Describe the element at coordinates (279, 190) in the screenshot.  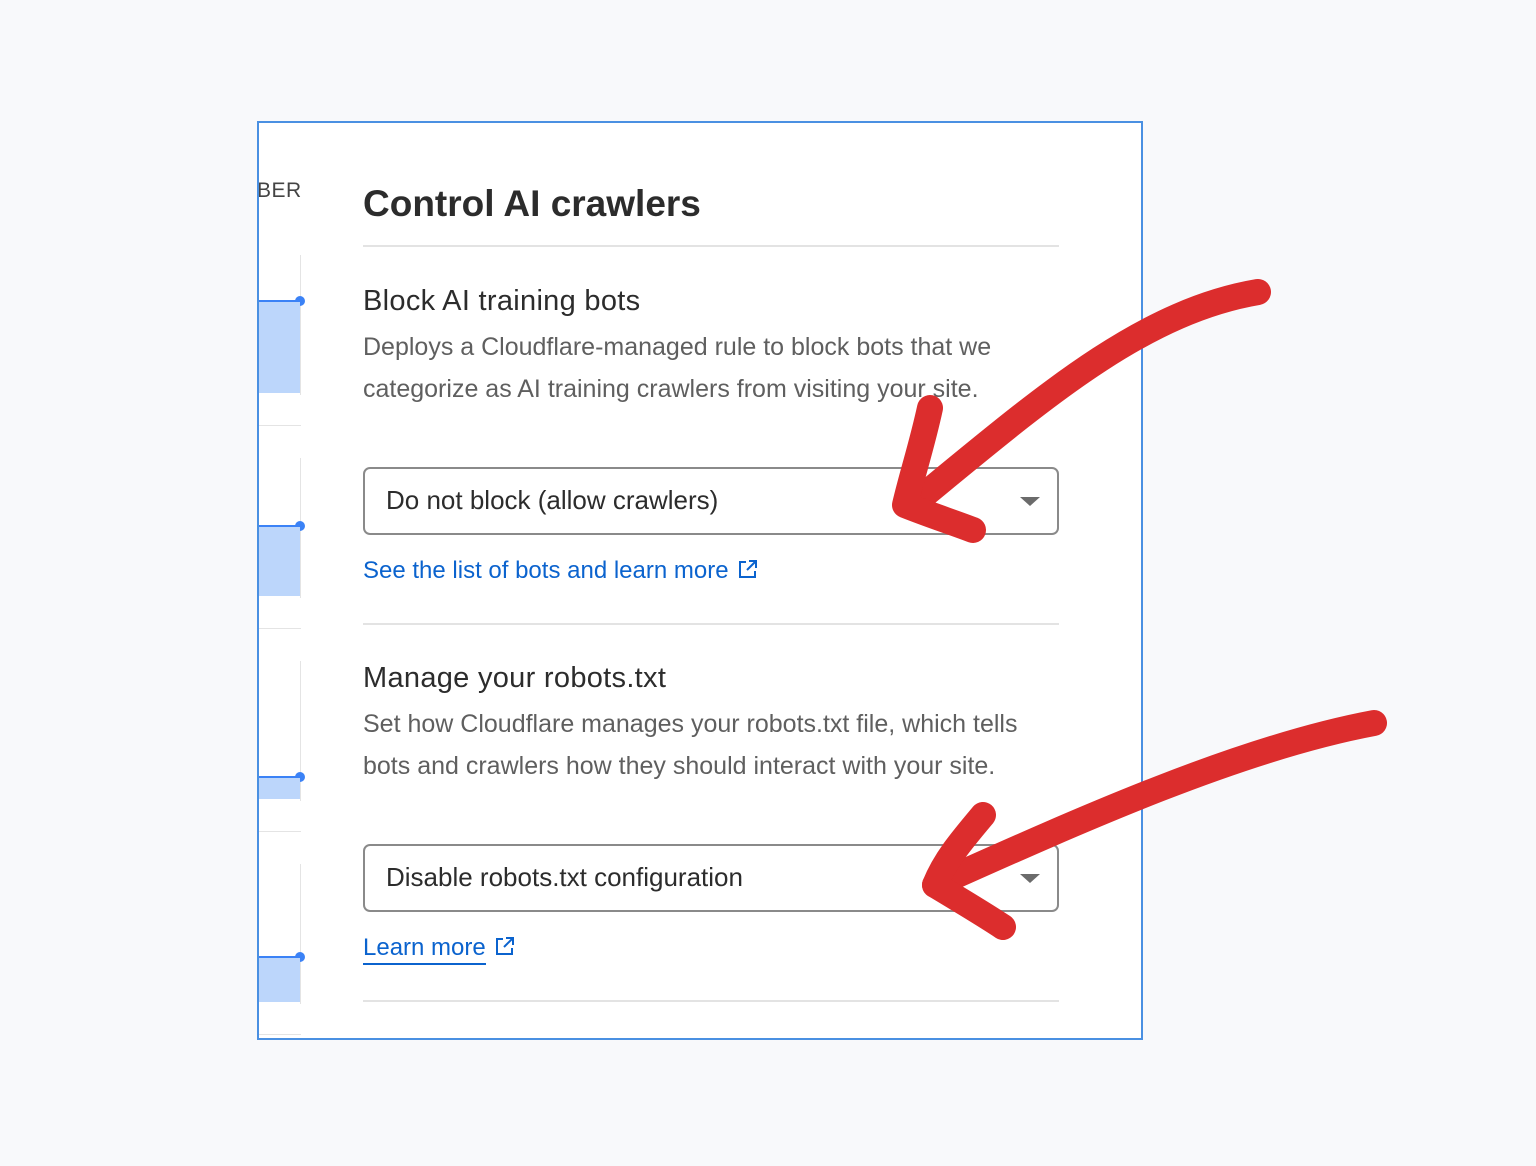
I see `sidebar-truncated-label: BER` at that location.